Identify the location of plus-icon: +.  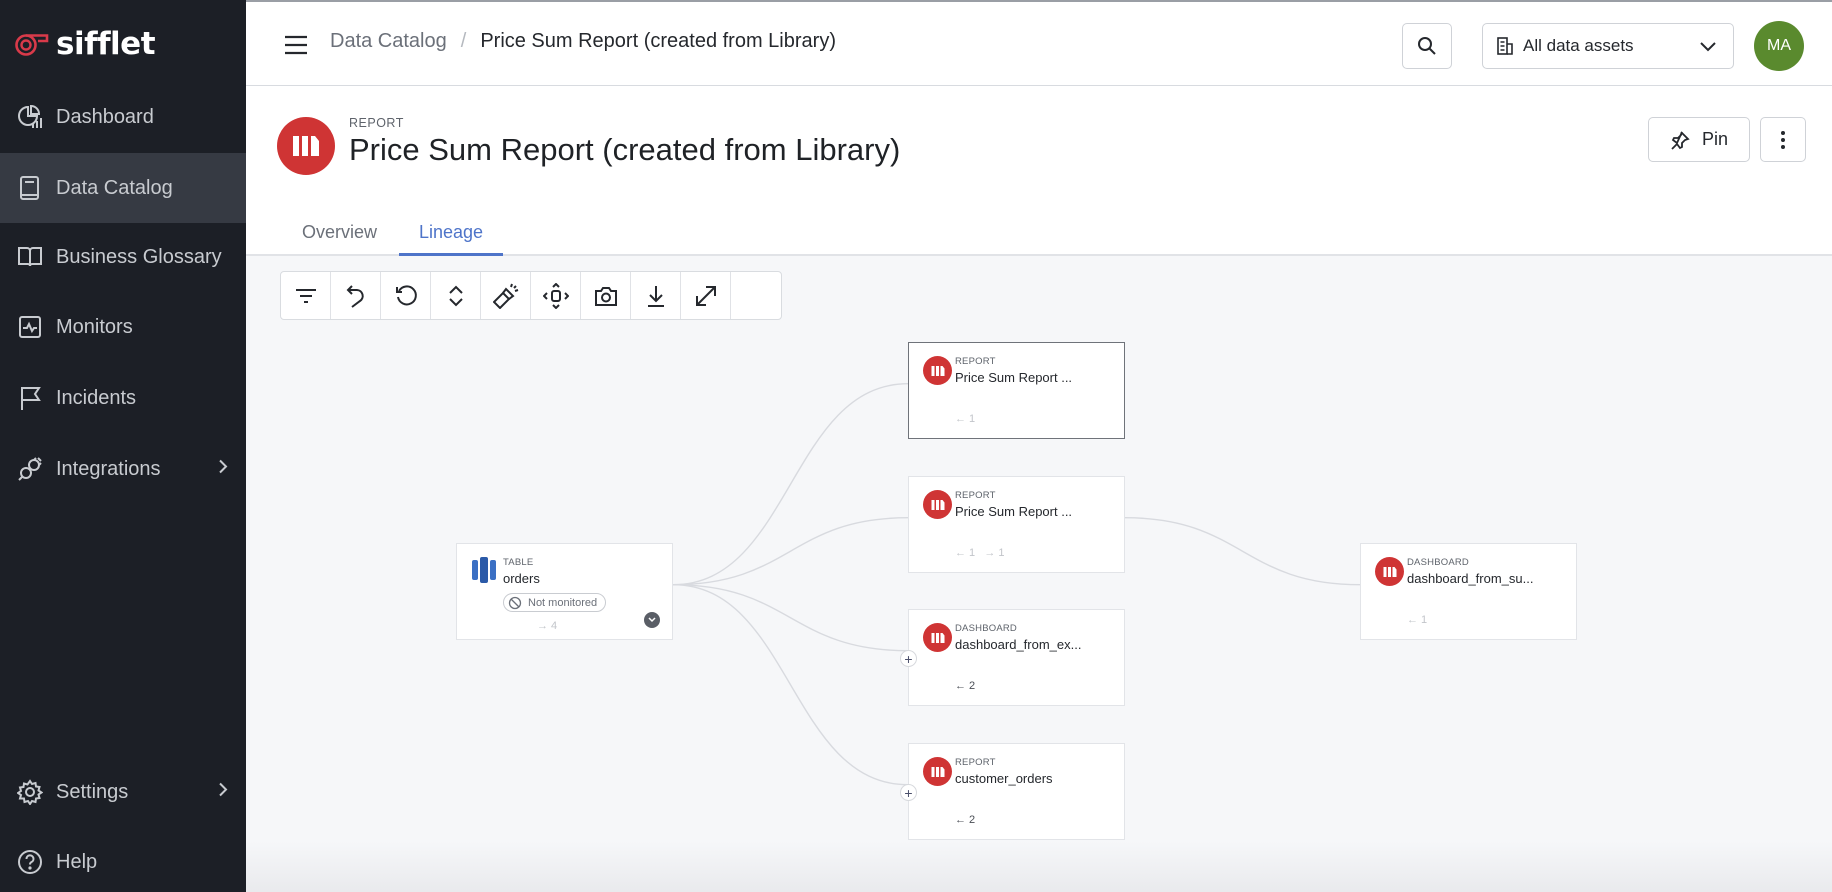
(908, 658).